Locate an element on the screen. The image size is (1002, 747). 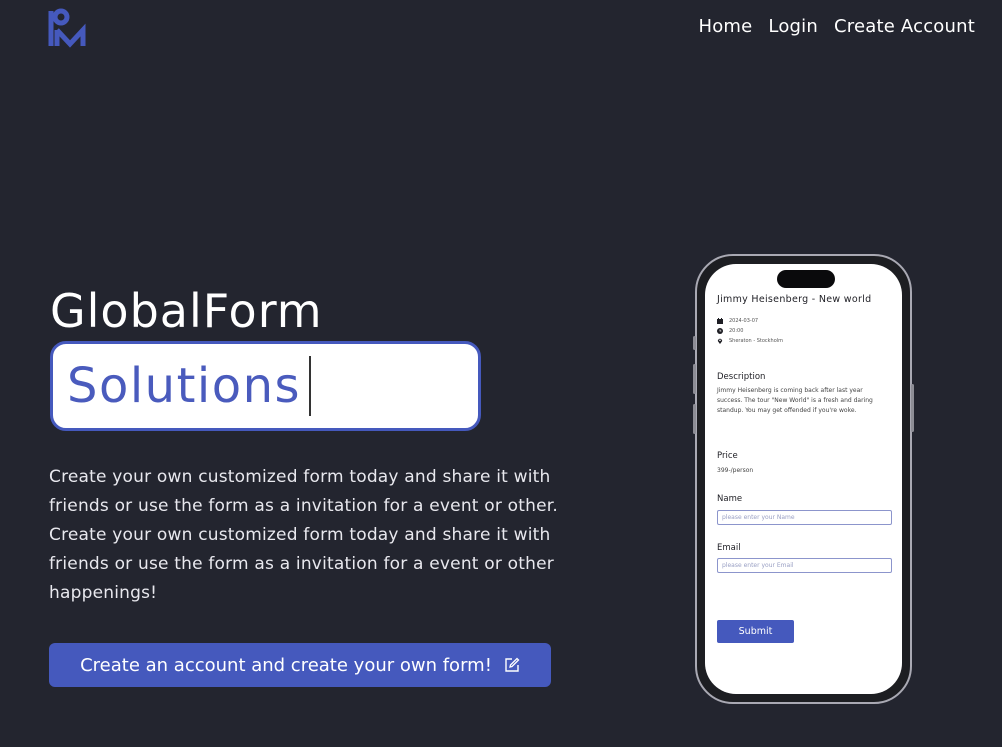
price-heading: Price is located at coordinates (727, 456).